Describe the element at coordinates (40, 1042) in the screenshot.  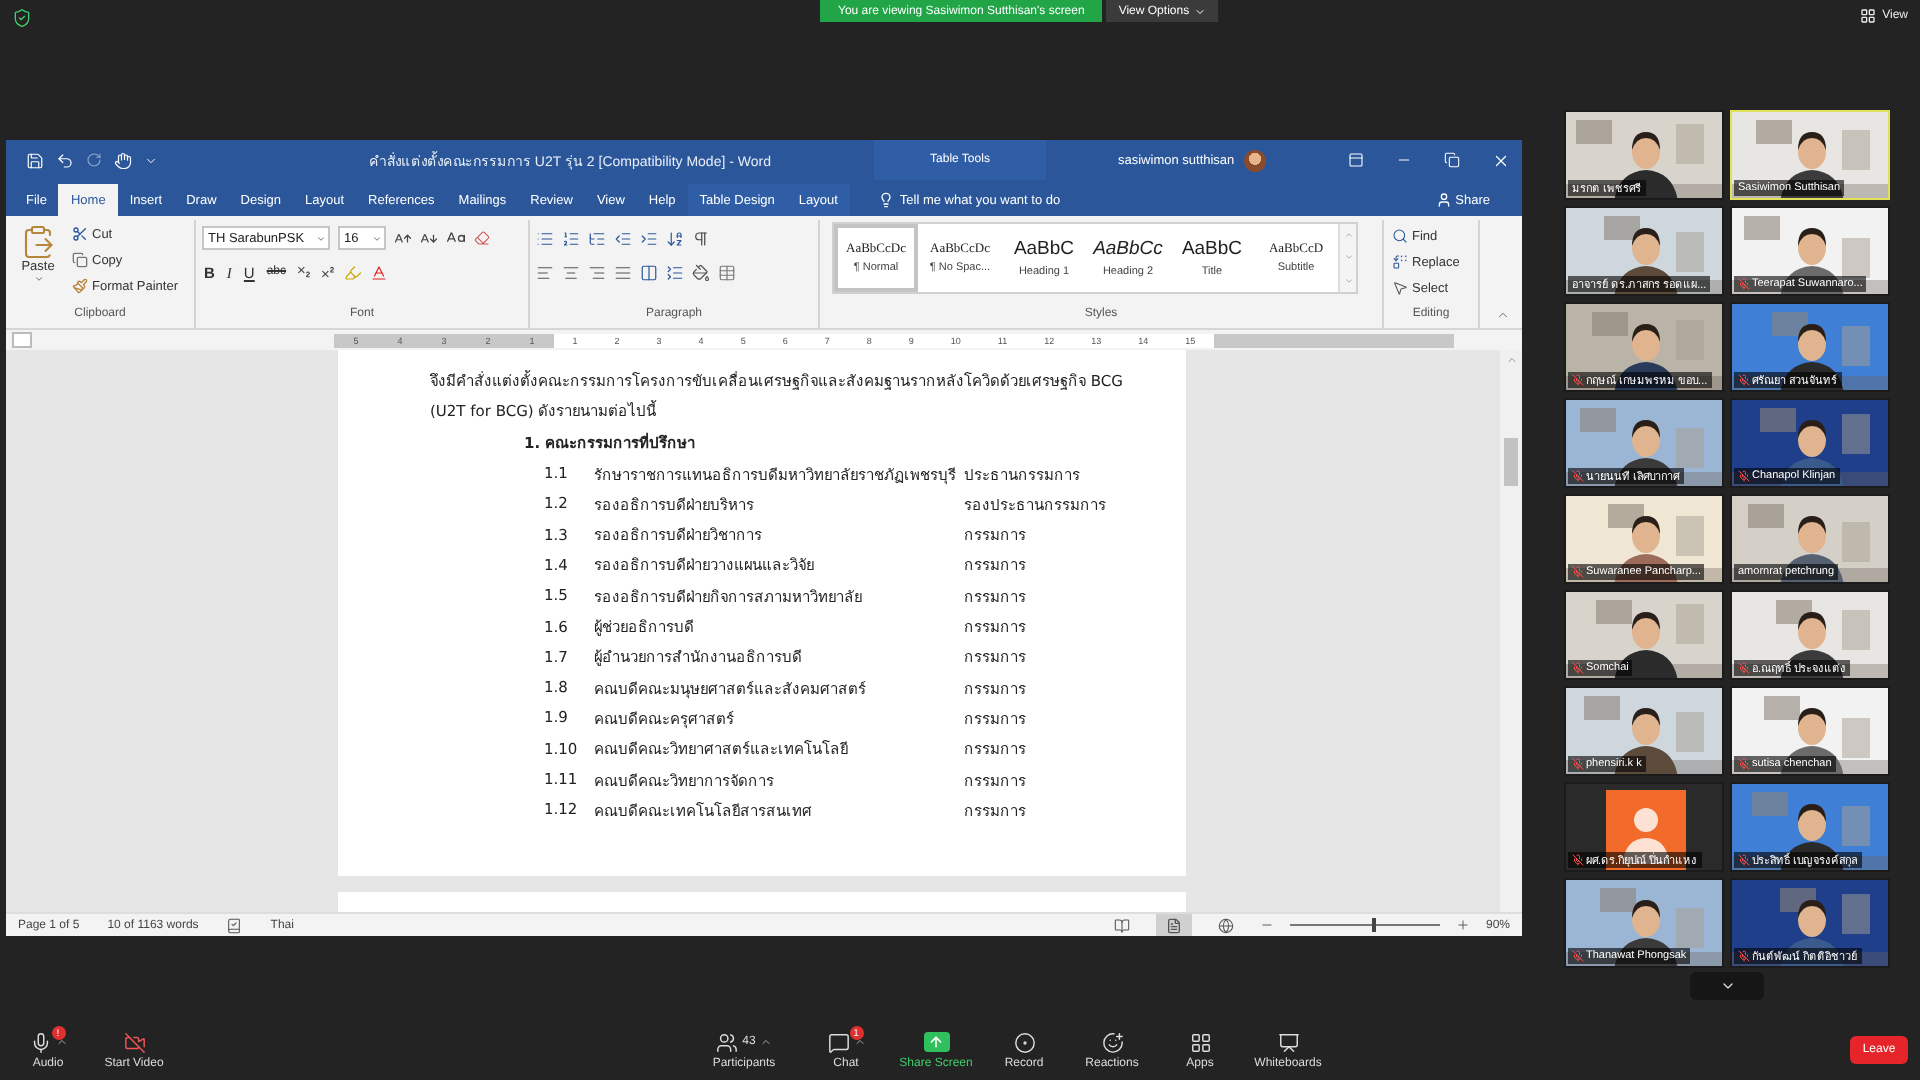
I see `microphone-icon` at that location.